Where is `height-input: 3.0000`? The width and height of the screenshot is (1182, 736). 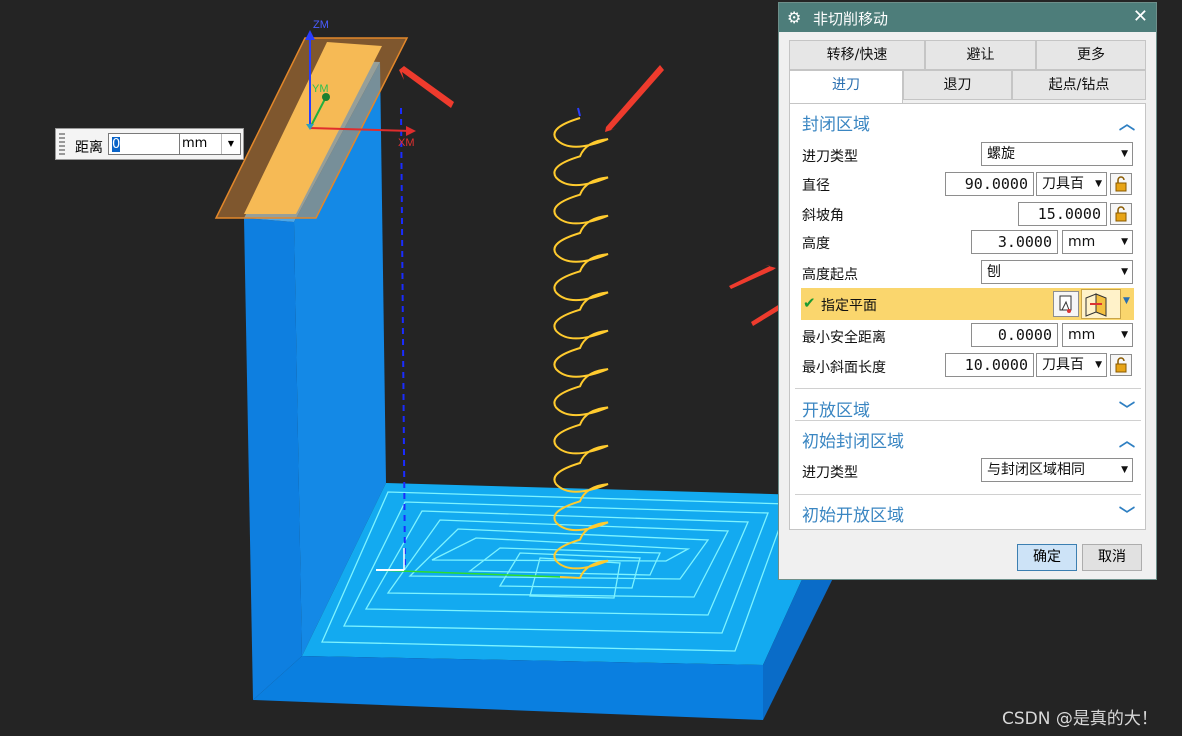 height-input: 3.0000 is located at coordinates (1014, 242).